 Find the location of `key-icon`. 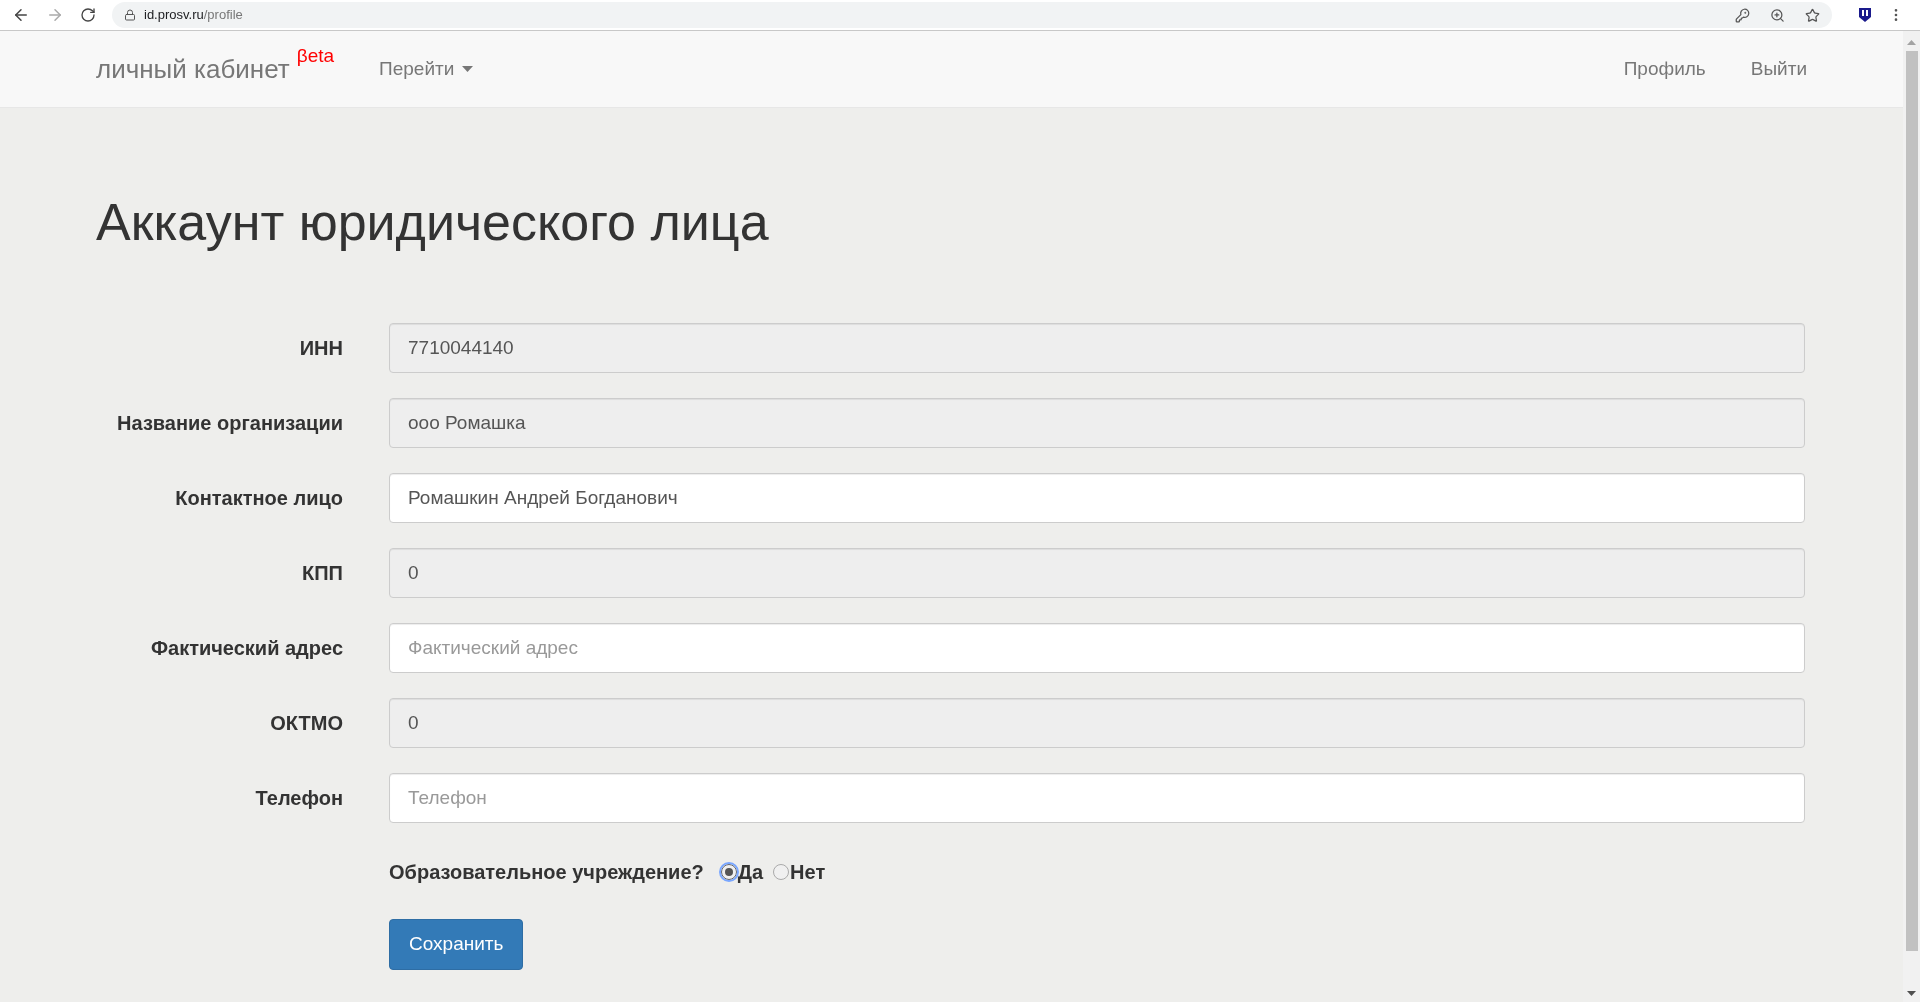

key-icon is located at coordinates (1742, 15).